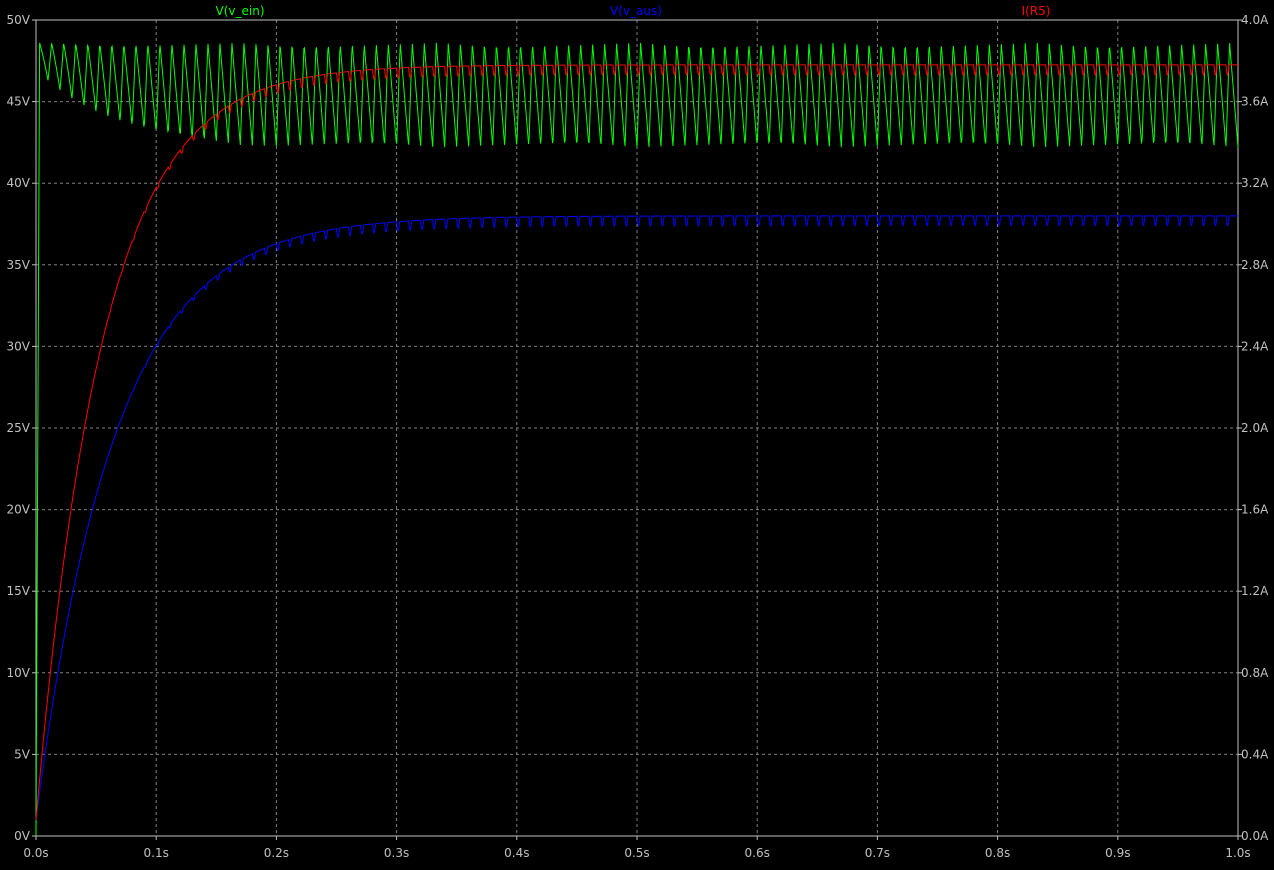 The width and height of the screenshot is (1274, 870). What do you see at coordinates (396, 853) in the screenshot?
I see `x-tick-label: 0.3s` at bounding box center [396, 853].